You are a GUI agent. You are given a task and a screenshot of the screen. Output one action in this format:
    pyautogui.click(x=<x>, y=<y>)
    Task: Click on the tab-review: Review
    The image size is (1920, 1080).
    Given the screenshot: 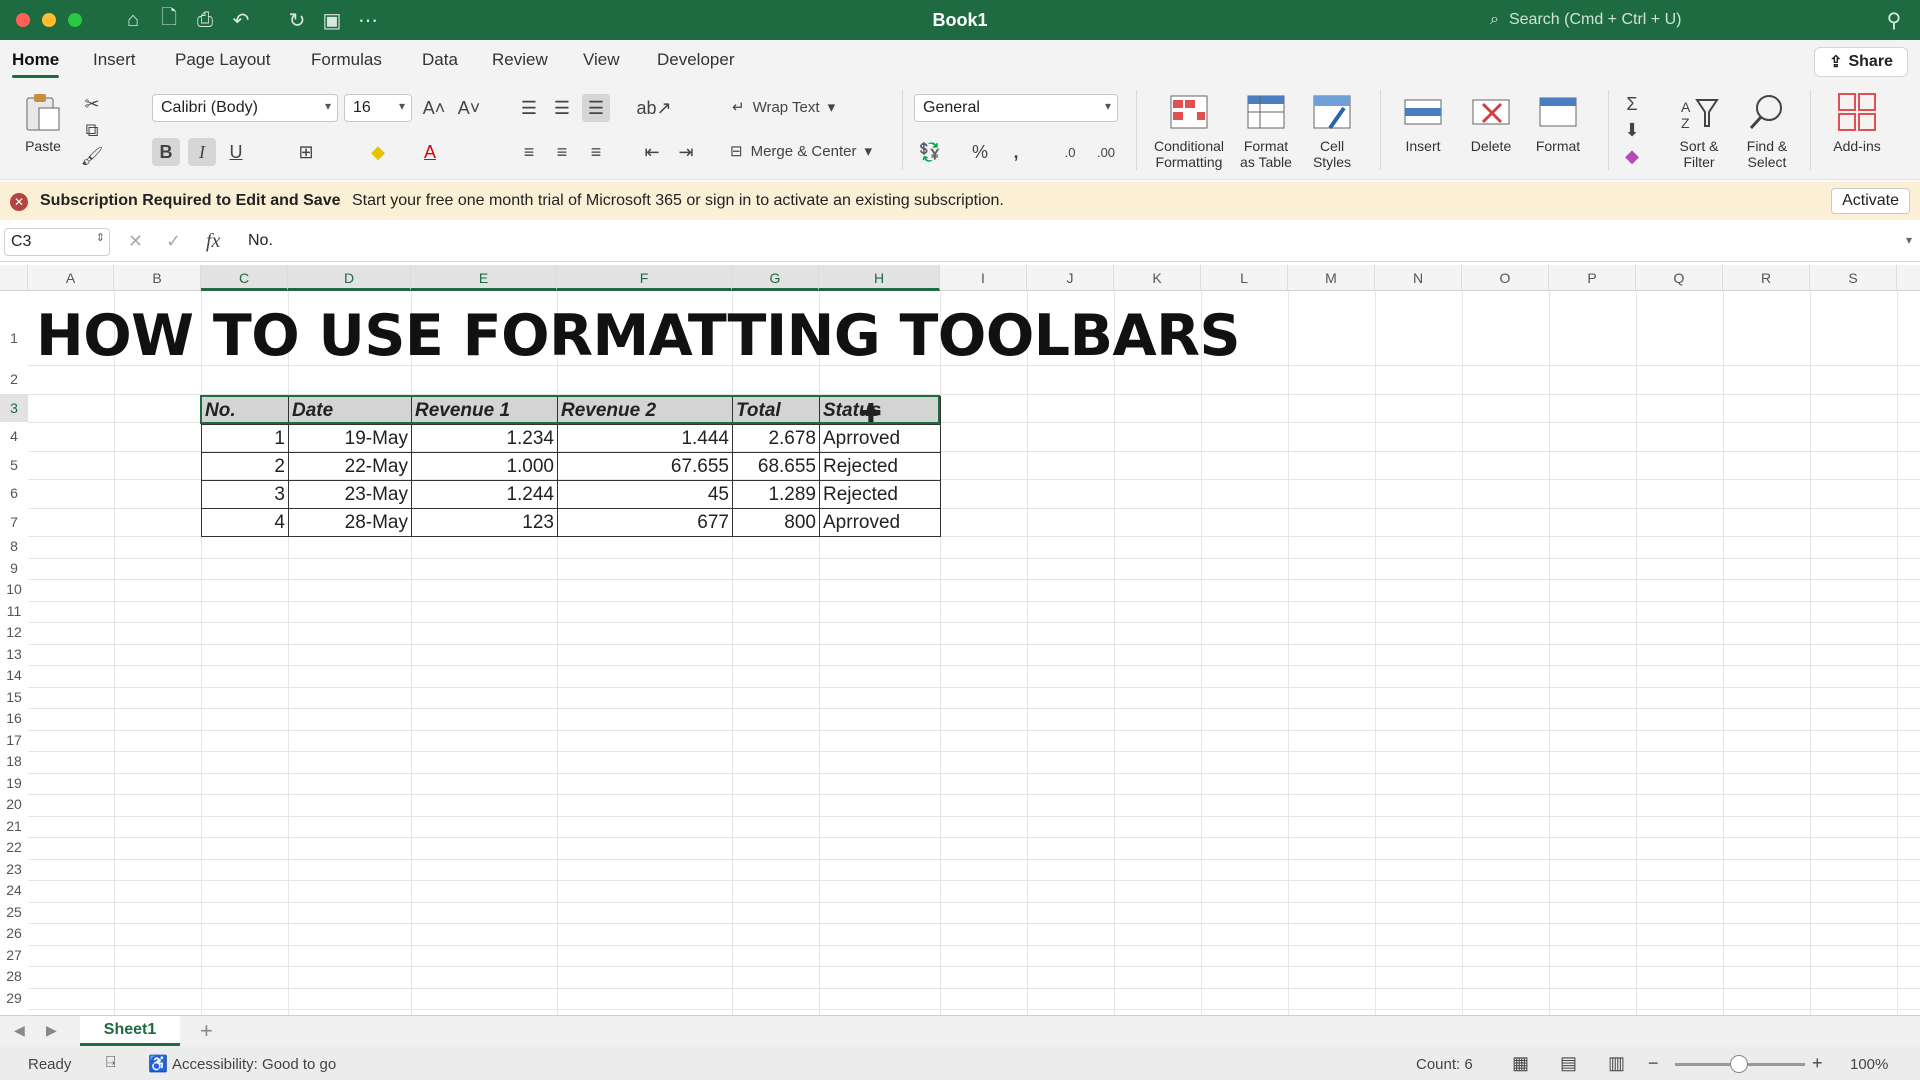 What is the action you would take?
    pyautogui.click(x=520, y=60)
    